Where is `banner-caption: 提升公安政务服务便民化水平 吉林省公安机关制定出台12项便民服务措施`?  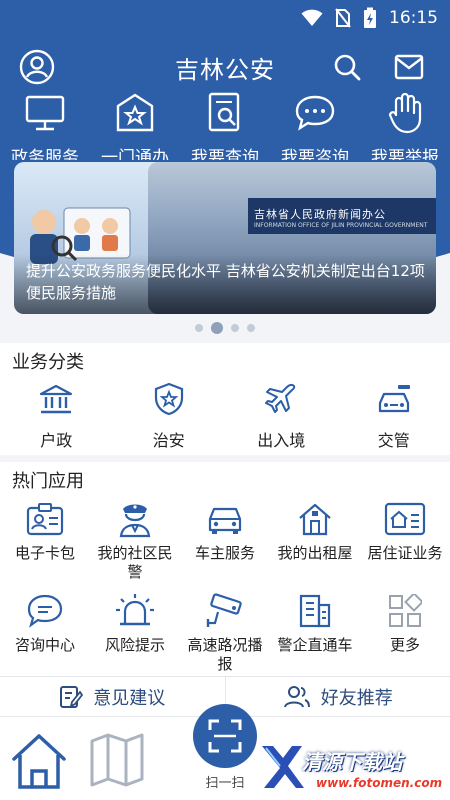
banner-caption: 提升公安政务服务便民化水平 吉林省公安机关制定出台12项便民服务措施 is located at coordinates (225, 282).